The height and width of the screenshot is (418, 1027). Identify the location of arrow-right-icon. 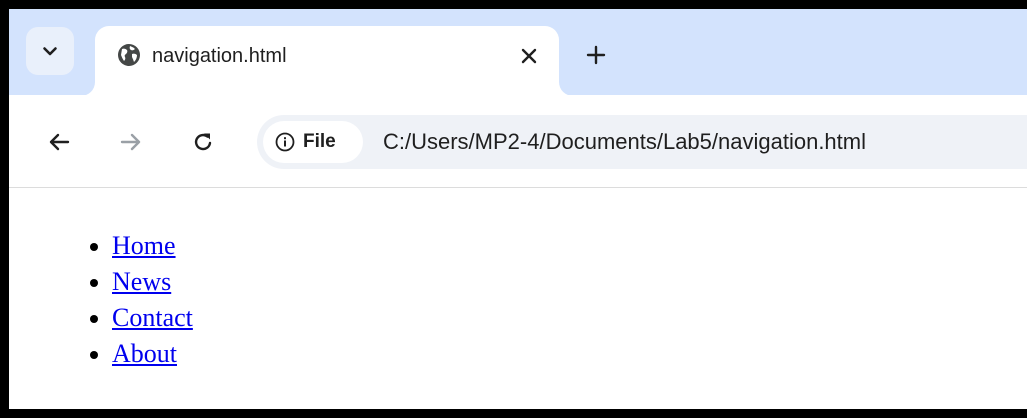
(130, 142).